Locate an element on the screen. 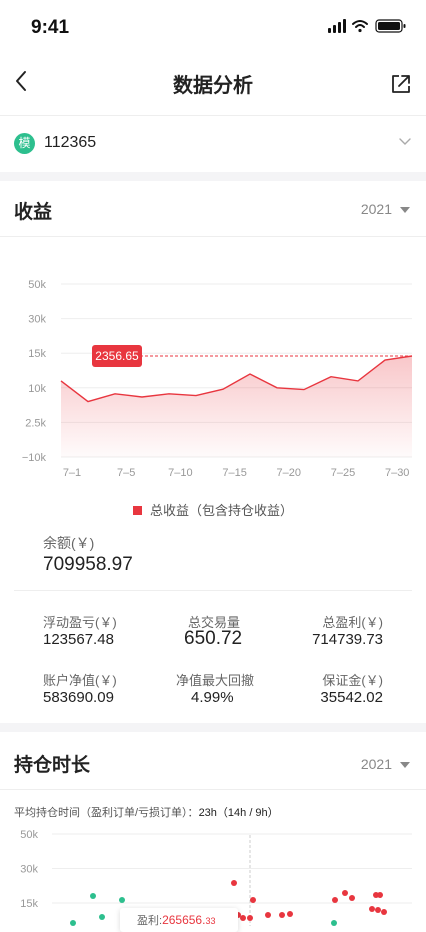 This screenshot has width=426, height=932. status-icons is located at coordinates (367, 26).